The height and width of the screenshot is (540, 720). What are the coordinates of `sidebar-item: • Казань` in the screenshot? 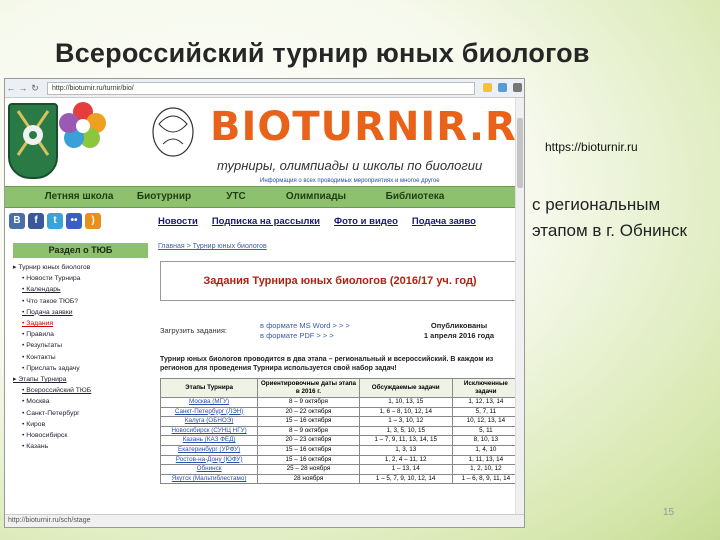 It's located at (83, 446).